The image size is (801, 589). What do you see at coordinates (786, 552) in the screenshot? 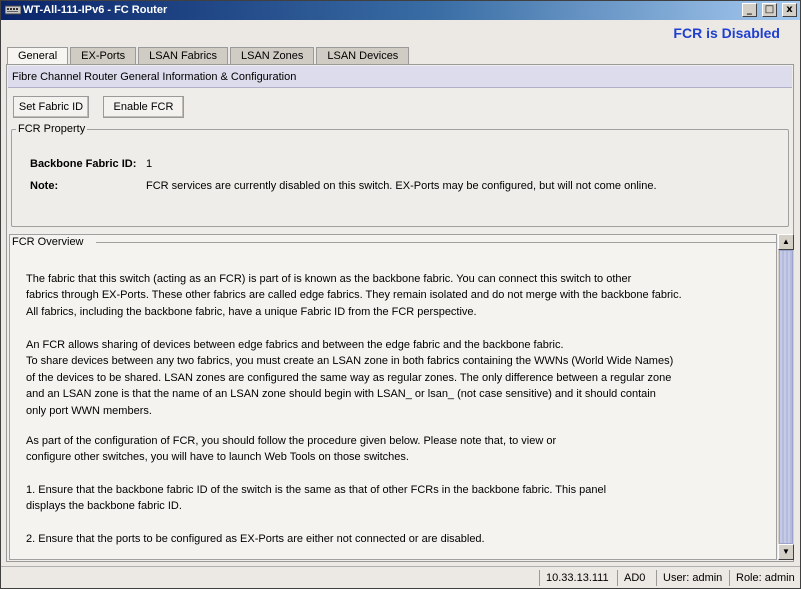
I see `scroll-down-arrow-icon: ▼` at bounding box center [786, 552].